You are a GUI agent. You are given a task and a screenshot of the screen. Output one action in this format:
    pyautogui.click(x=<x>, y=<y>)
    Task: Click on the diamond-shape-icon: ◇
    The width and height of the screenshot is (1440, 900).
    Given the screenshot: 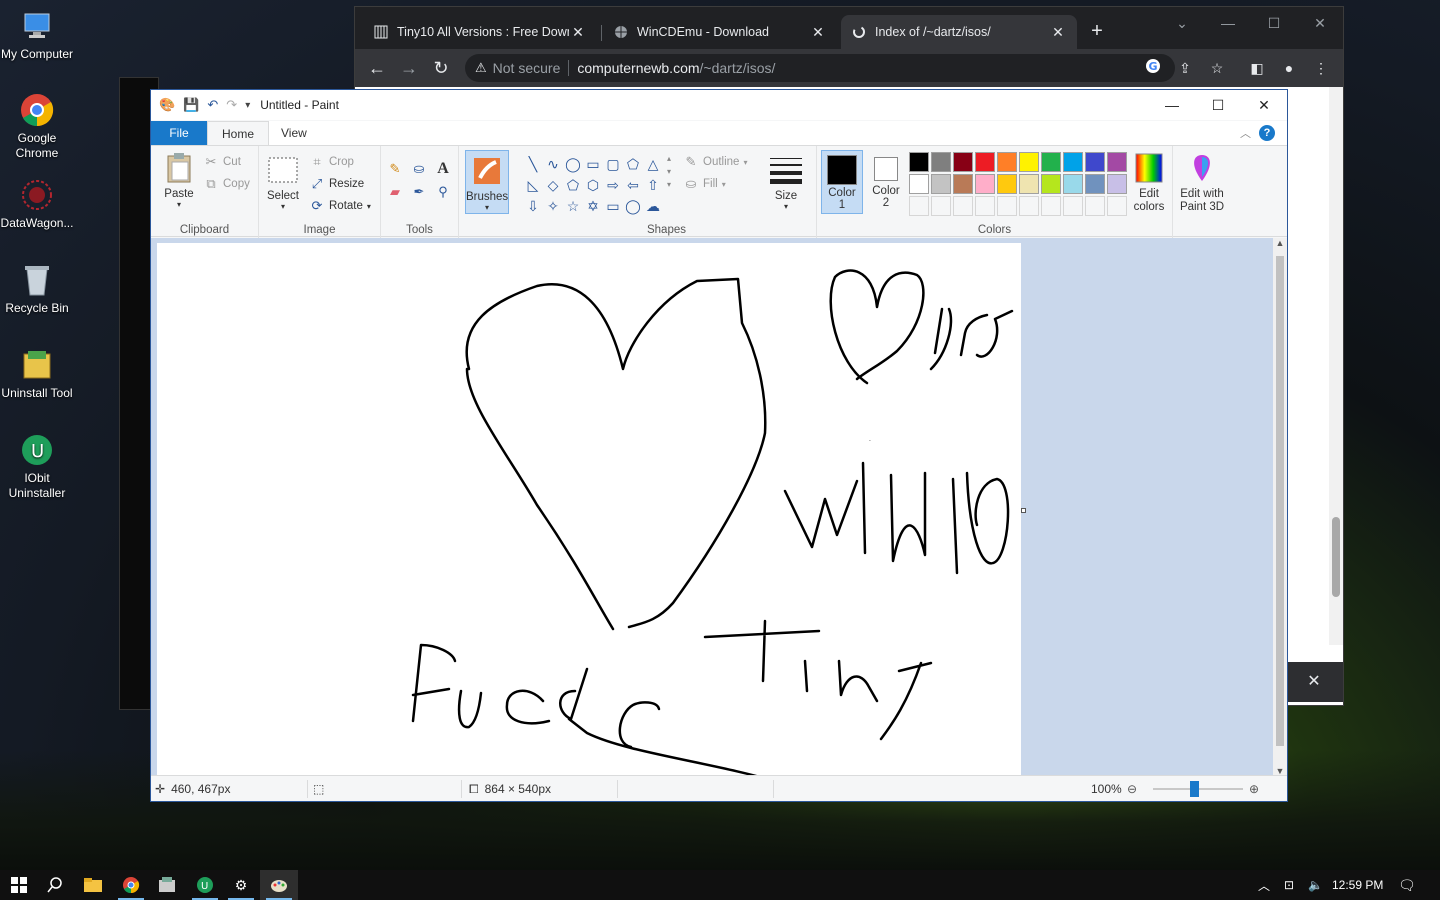 What is the action you would take?
    pyautogui.click(x=553, y=185)
    